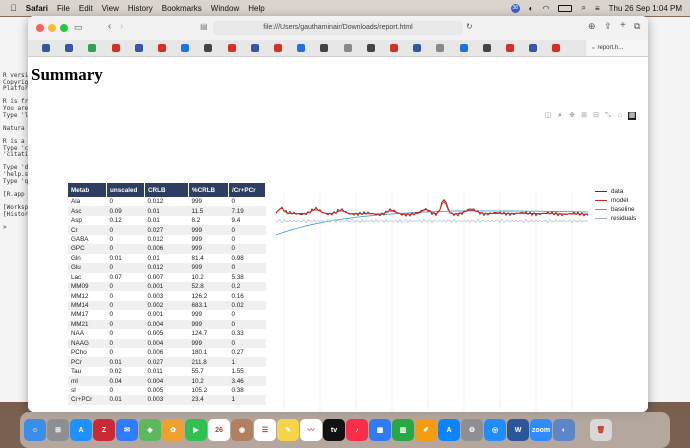  What do you see at coordinates (37, 8) in the screenshot?
I see `menu-app-name: Safari` at bounding box center [37, 8].